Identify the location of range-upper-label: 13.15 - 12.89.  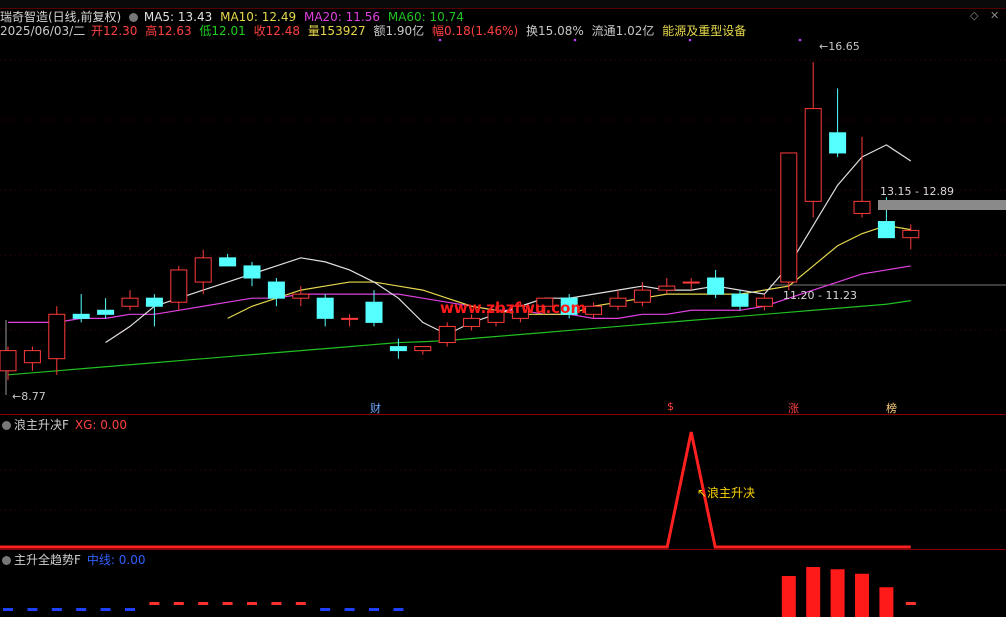
(917, 191).